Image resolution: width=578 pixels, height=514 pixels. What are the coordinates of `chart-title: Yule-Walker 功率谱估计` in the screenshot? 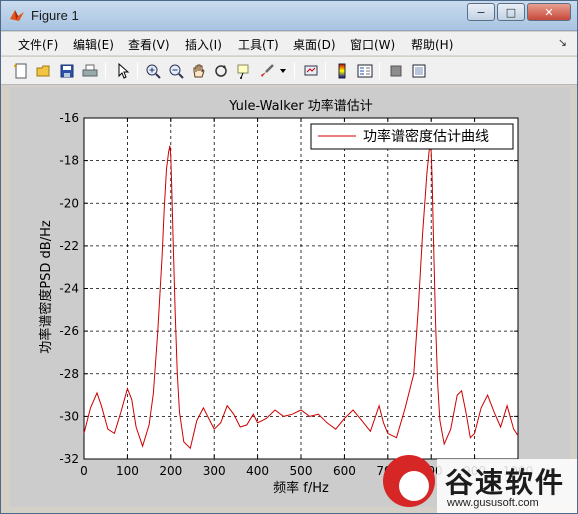 It's located at (300, 106).